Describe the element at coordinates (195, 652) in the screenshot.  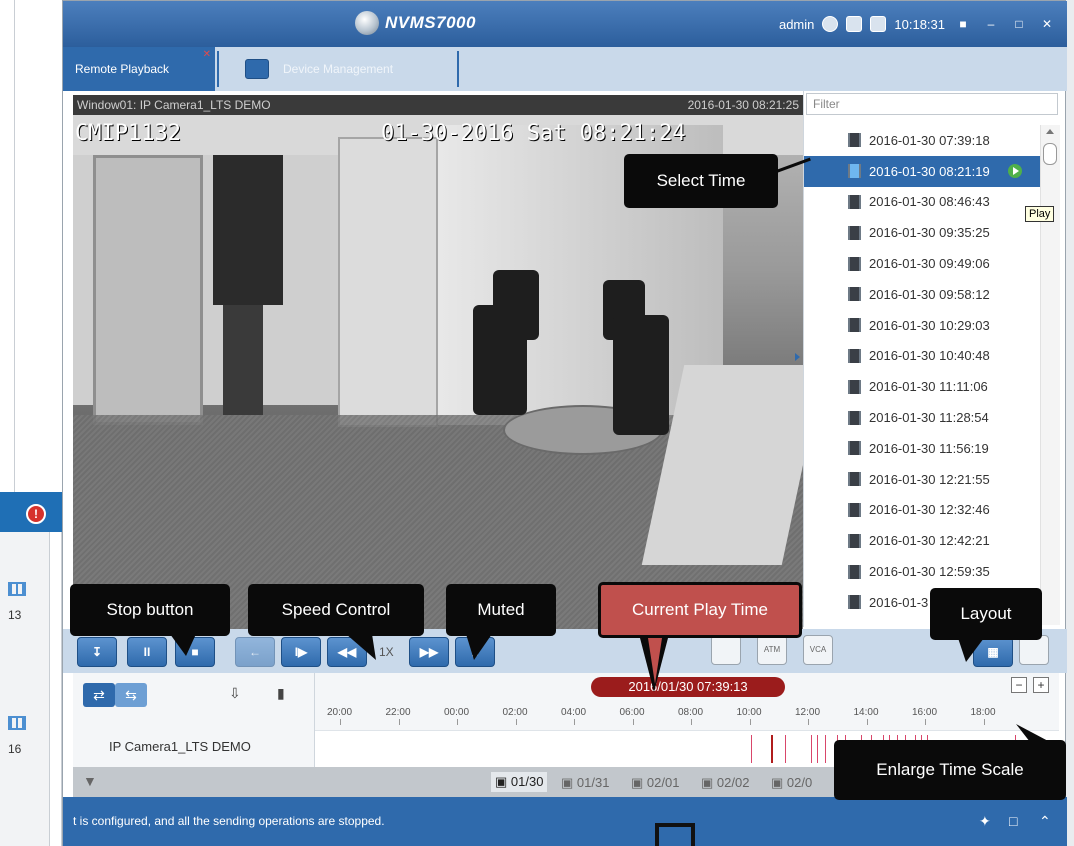
I see `stop-button: ■` at that location.